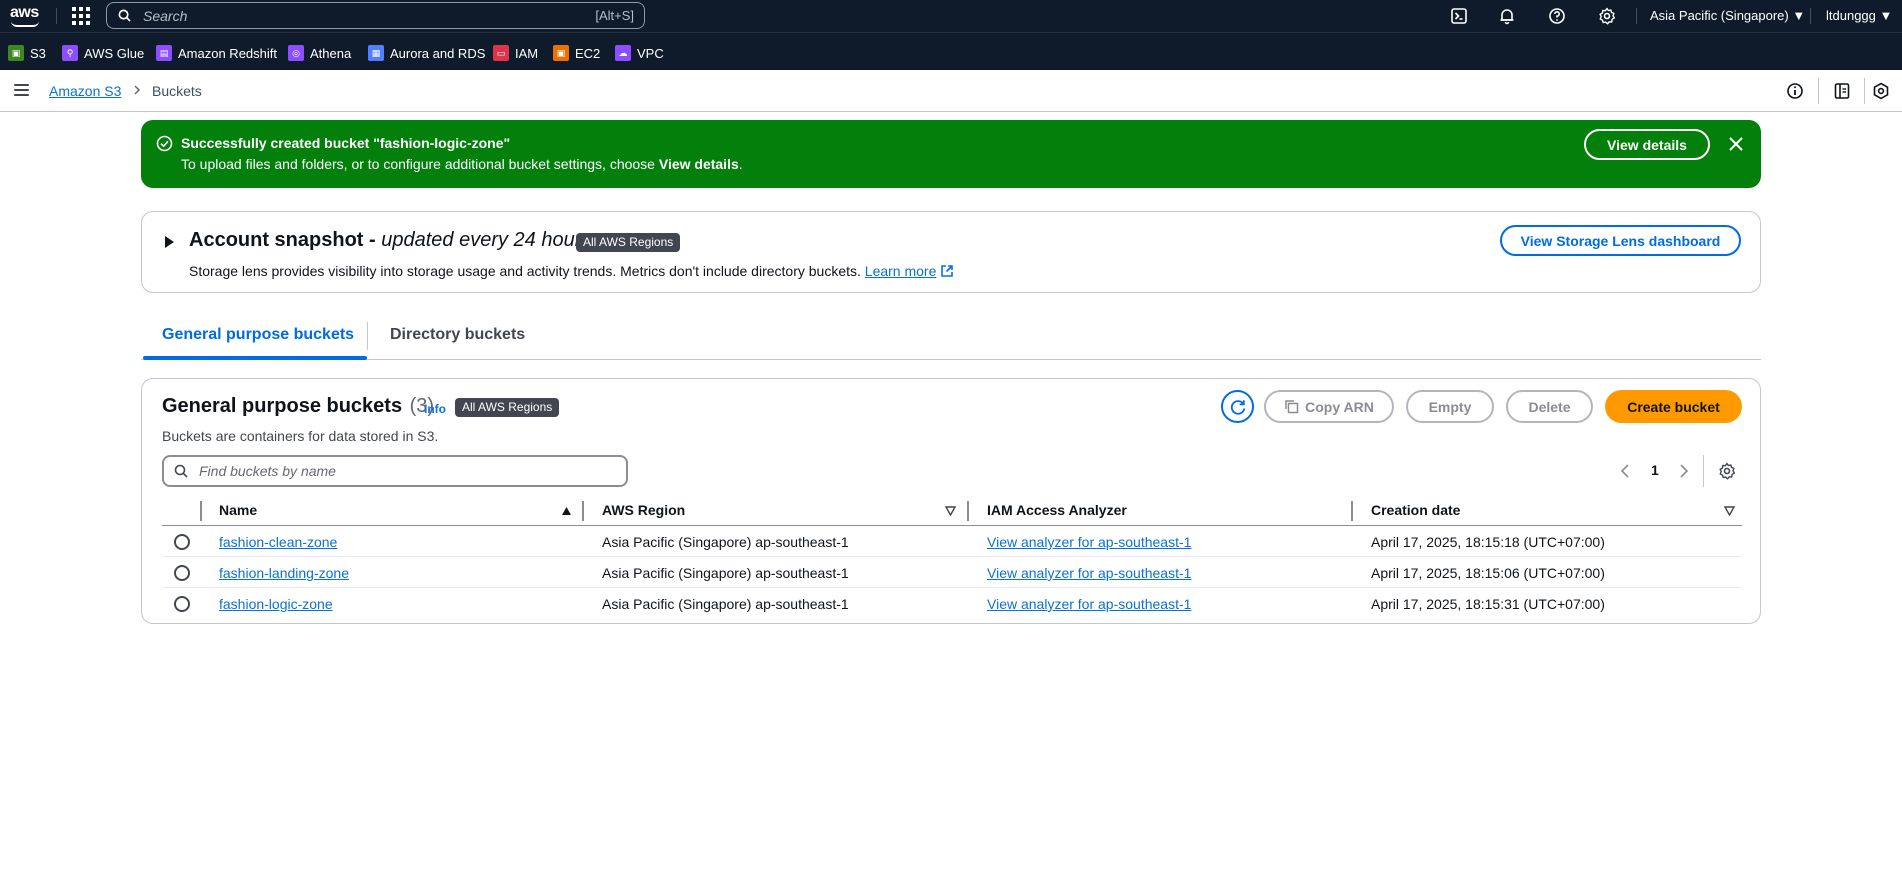 This screenshot has height=869, width=1902. I want to click on favorite-aws-glue: ⚲ AWS Glue, so click(103, 53).